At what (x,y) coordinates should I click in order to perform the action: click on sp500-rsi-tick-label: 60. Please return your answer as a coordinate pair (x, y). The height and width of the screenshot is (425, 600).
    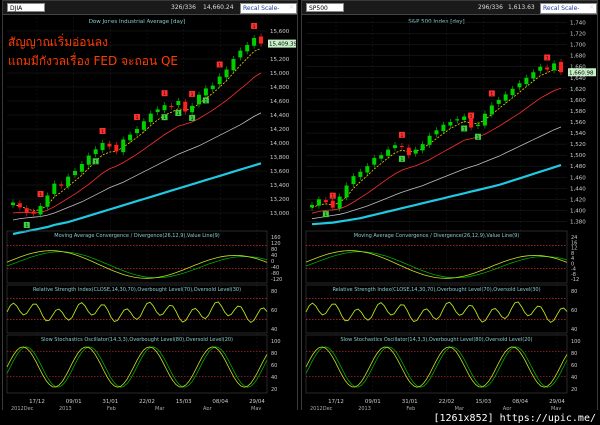
    Looking at the image, I should click on (574, 311).